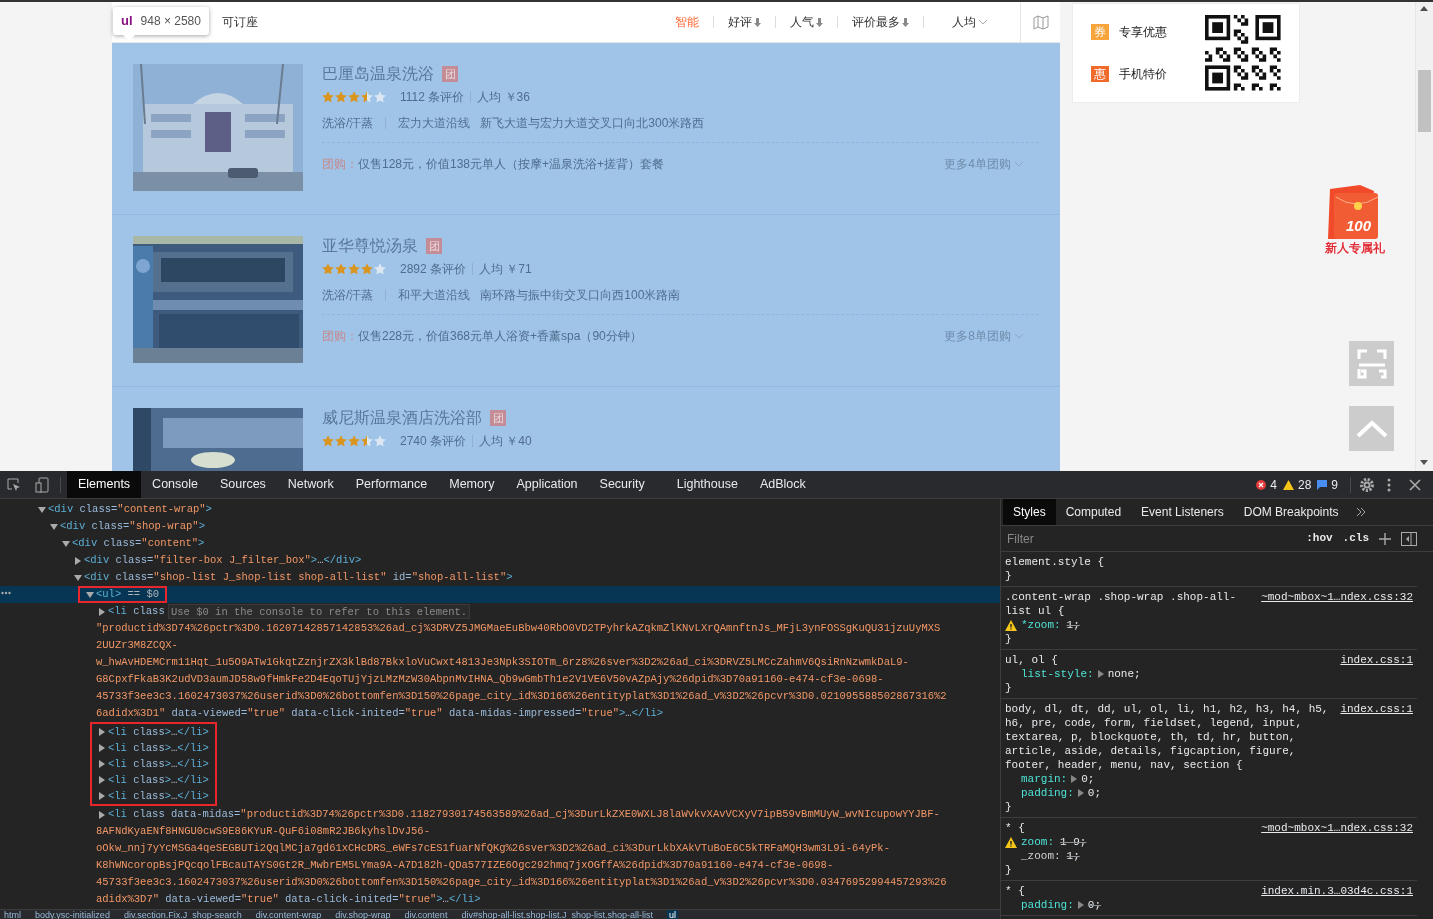 The image size is (1433, 919). I want to click on sidebar-tab: DOM Breakpoints, so click(1291, 512).